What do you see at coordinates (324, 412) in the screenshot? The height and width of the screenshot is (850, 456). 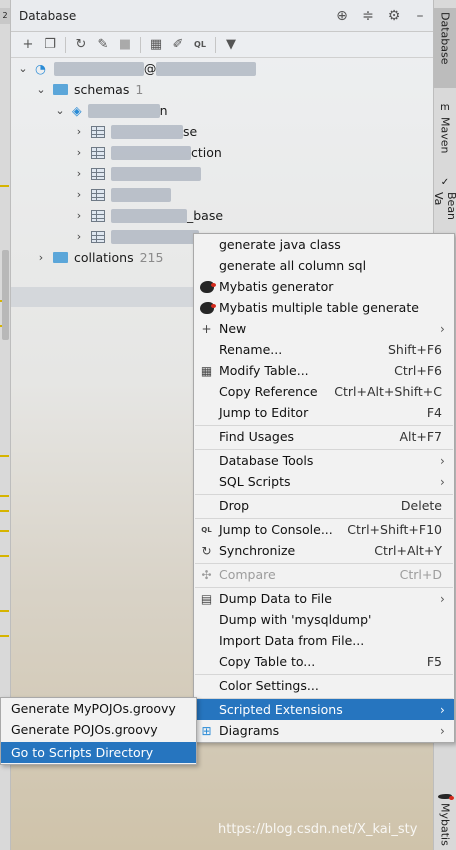 I see `menu-item-jump-to-editor: Jump to Editor F4` at bounding box center [324, 412].